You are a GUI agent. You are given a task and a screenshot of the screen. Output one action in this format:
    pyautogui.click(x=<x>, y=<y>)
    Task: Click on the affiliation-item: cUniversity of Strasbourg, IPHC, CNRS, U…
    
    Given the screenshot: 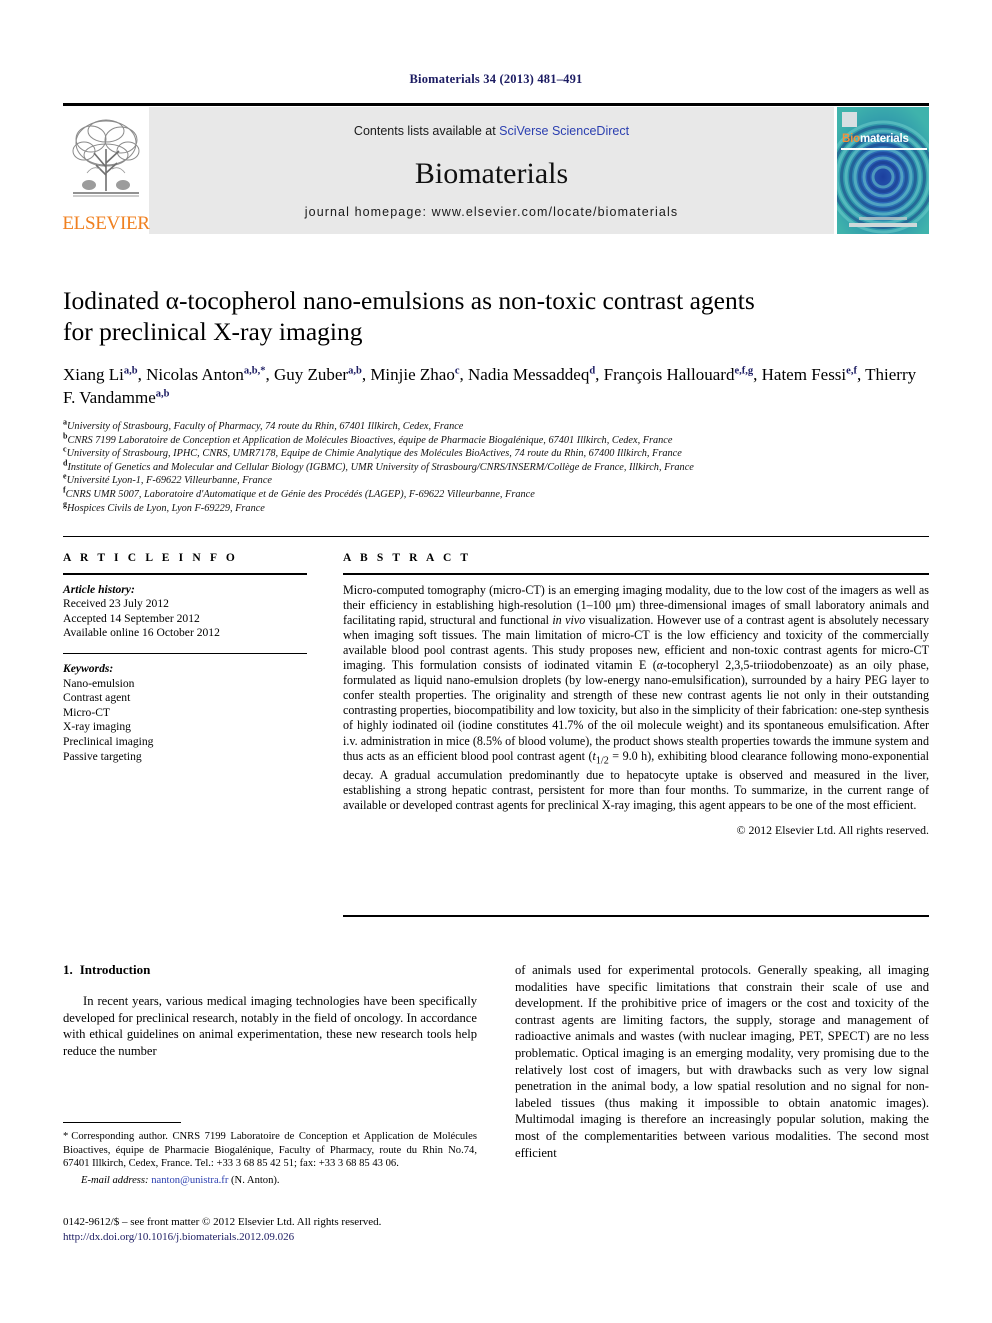 What is the action you would take?
    pyautogui.click(x=496, y=453)
    